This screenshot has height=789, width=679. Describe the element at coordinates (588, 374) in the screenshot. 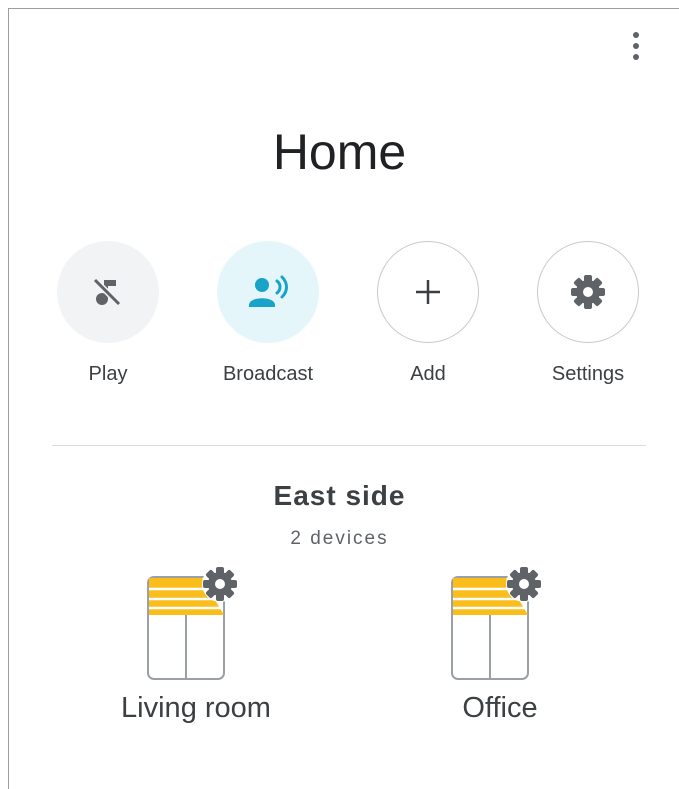

I see `settings-label: Settings` at that location.